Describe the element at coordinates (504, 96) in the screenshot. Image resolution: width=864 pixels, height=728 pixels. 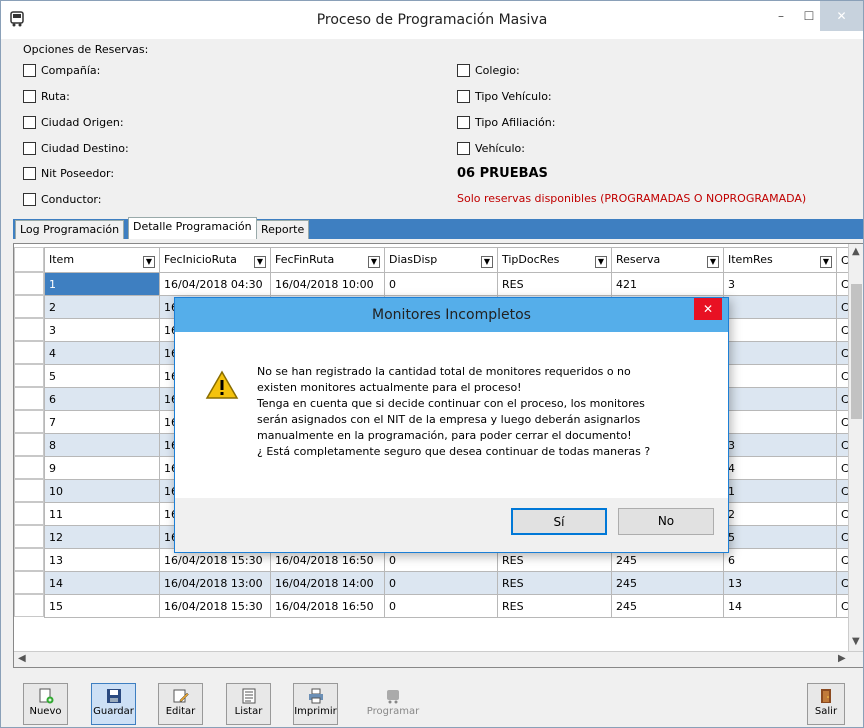
I see `checkbox-tipo-vehiculo: Tipo Vehículo:` at that location.